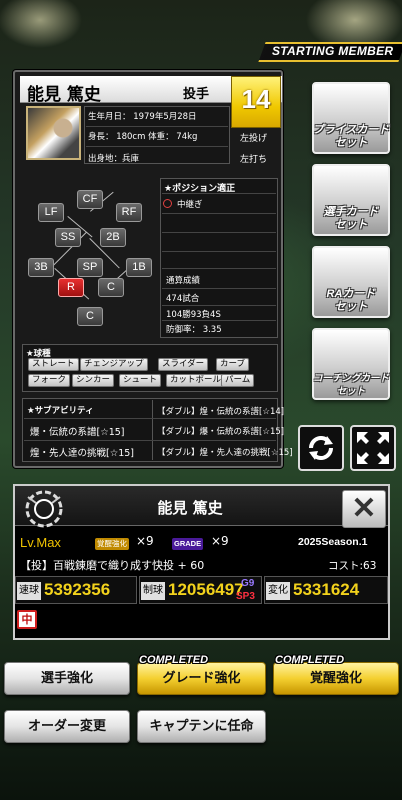 The width and height of the screenshot is (402, 800). What do you see at coordinates (44, 509) in the screenshot?
I see `series-logo-icon` at bounding box center [44, 509].